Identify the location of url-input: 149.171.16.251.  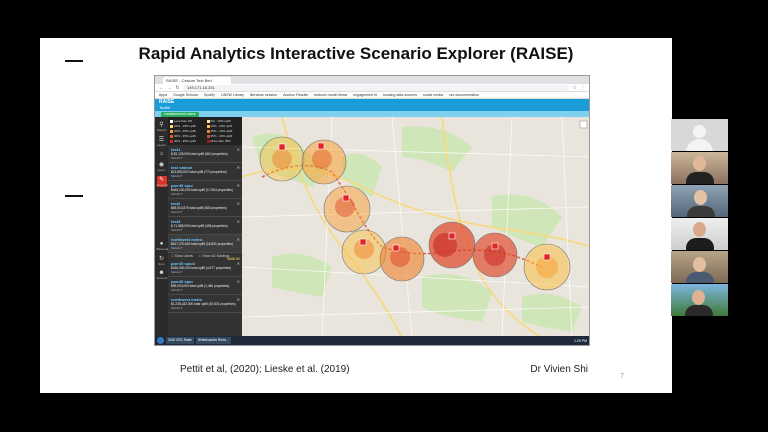
(376, 87).